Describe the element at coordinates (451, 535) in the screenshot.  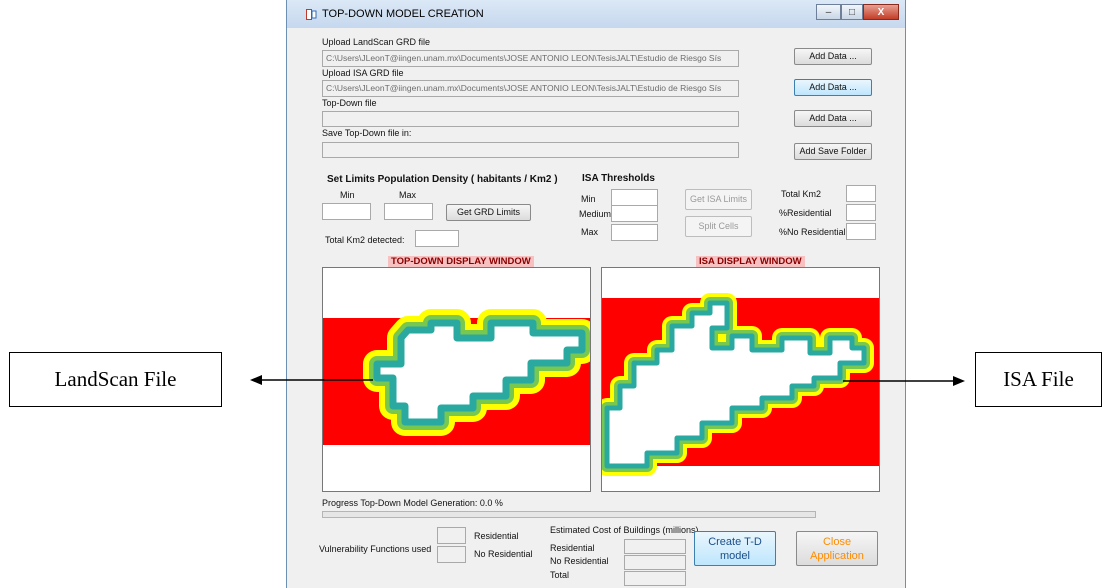
I see `vuln-residential-field` at that location.